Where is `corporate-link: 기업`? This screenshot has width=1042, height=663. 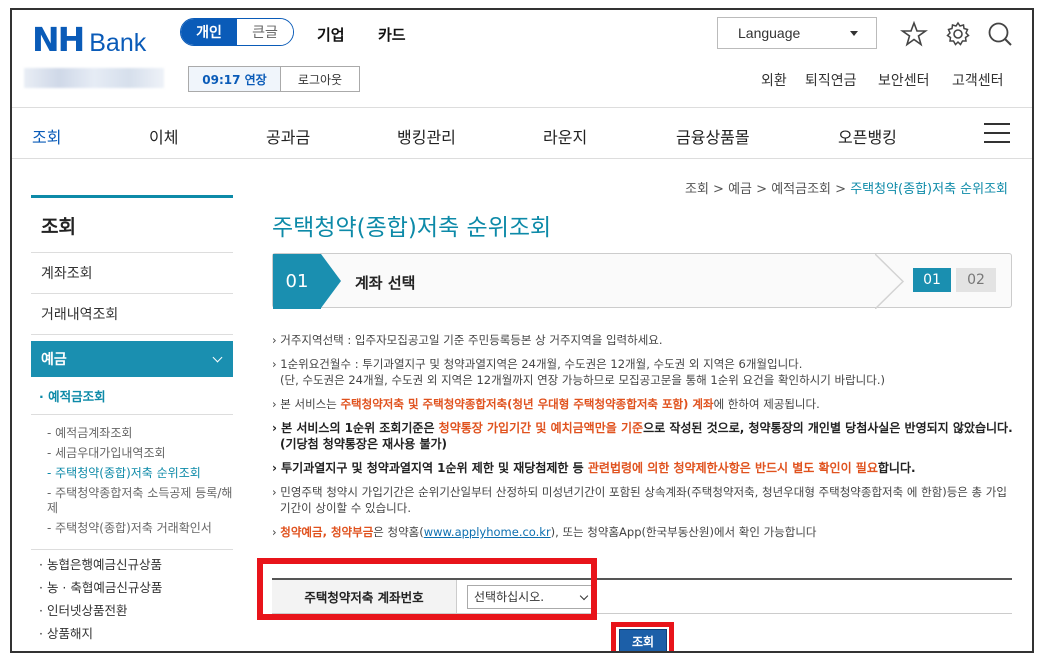
corporate-link: 기업 is located at coordinates (331, 34).